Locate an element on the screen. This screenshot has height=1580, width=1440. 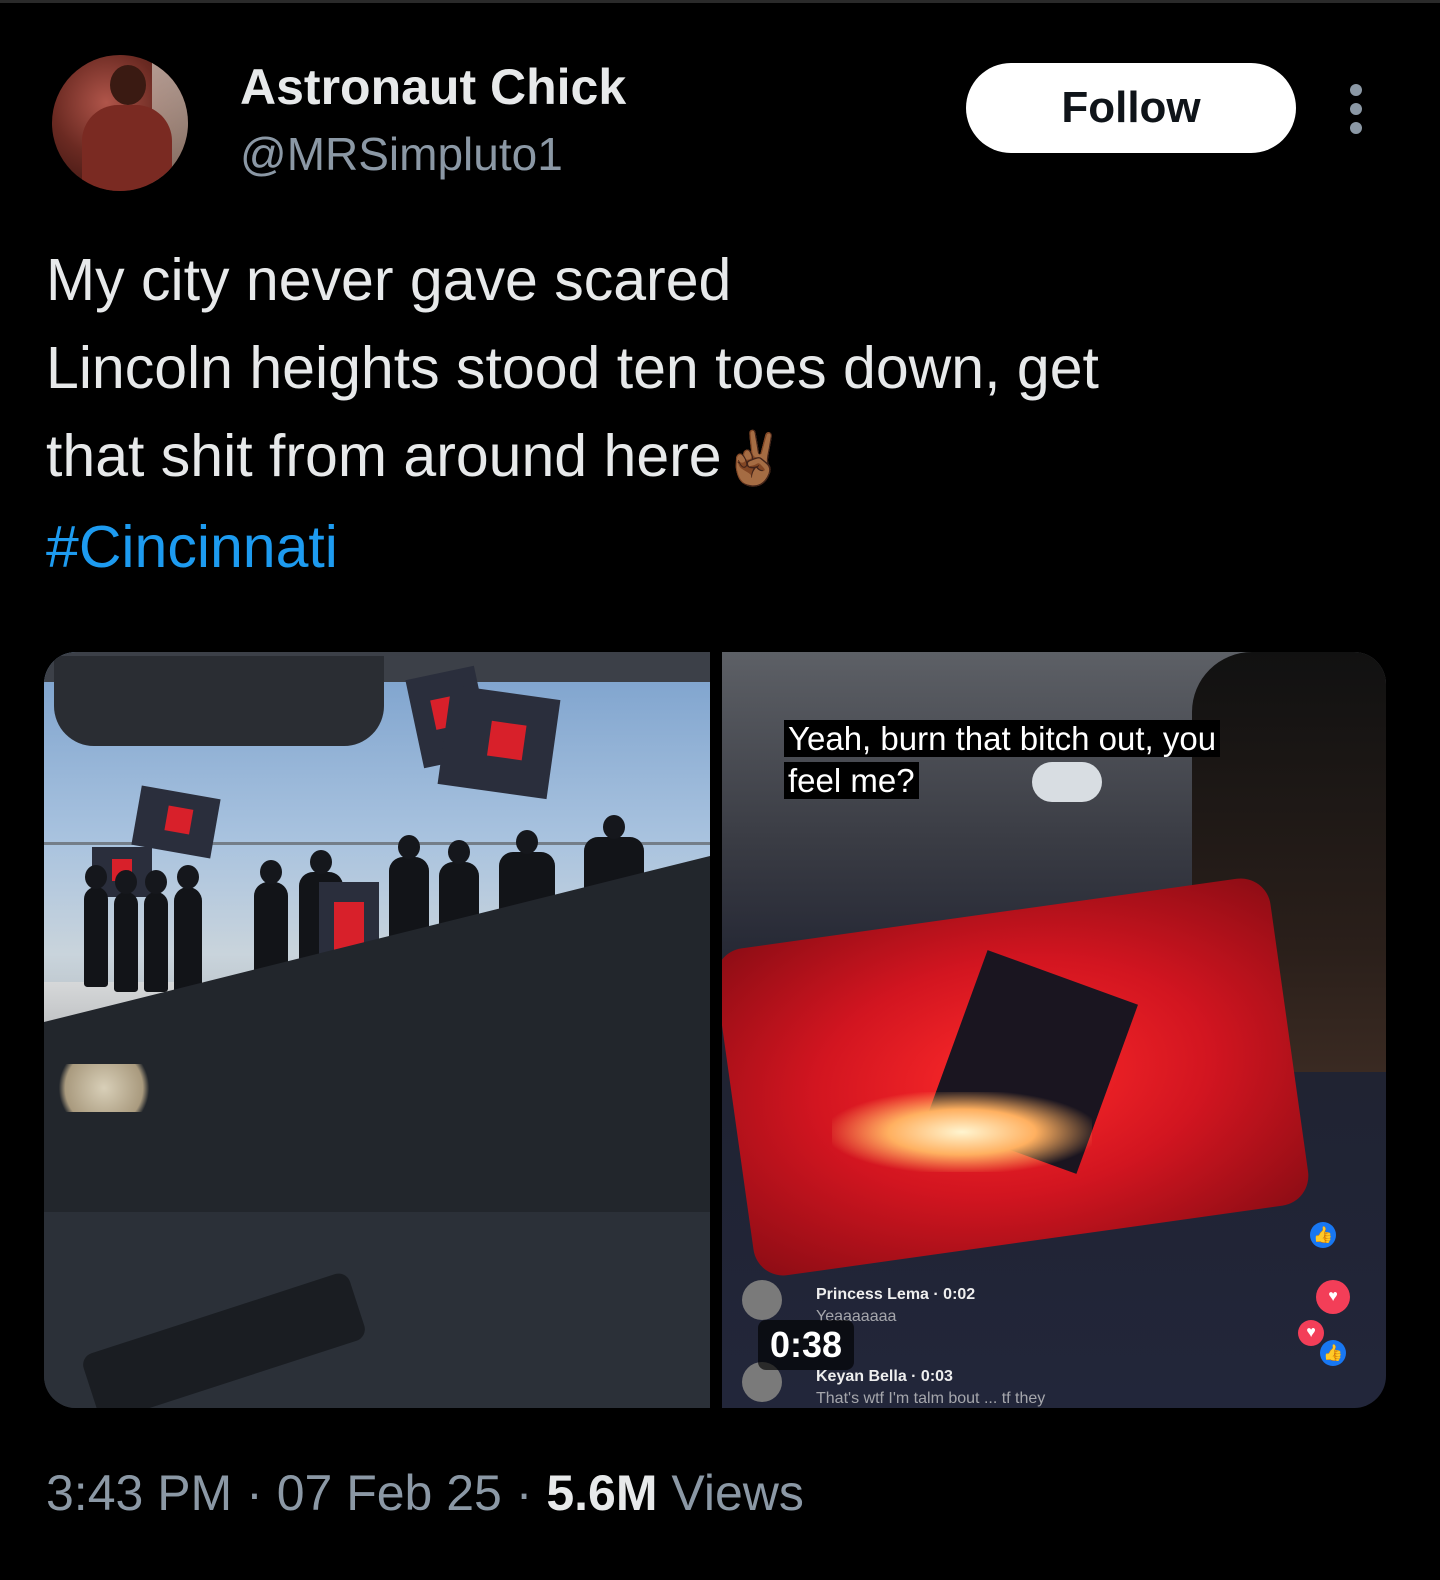
video-duration-badge: 0:38 is located at coordinates (806, 1345).